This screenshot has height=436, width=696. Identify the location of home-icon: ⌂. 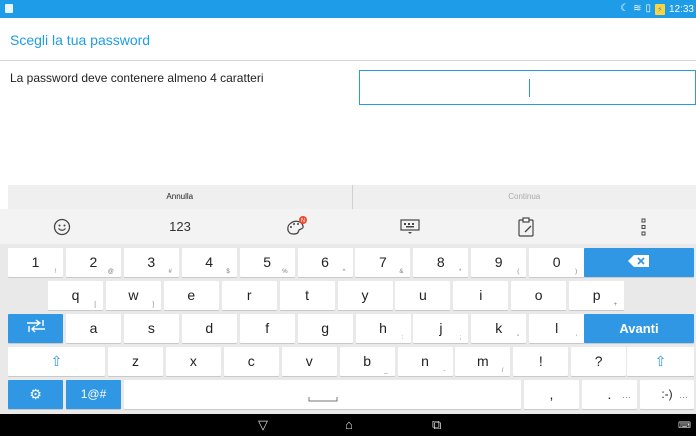
(349, 424).